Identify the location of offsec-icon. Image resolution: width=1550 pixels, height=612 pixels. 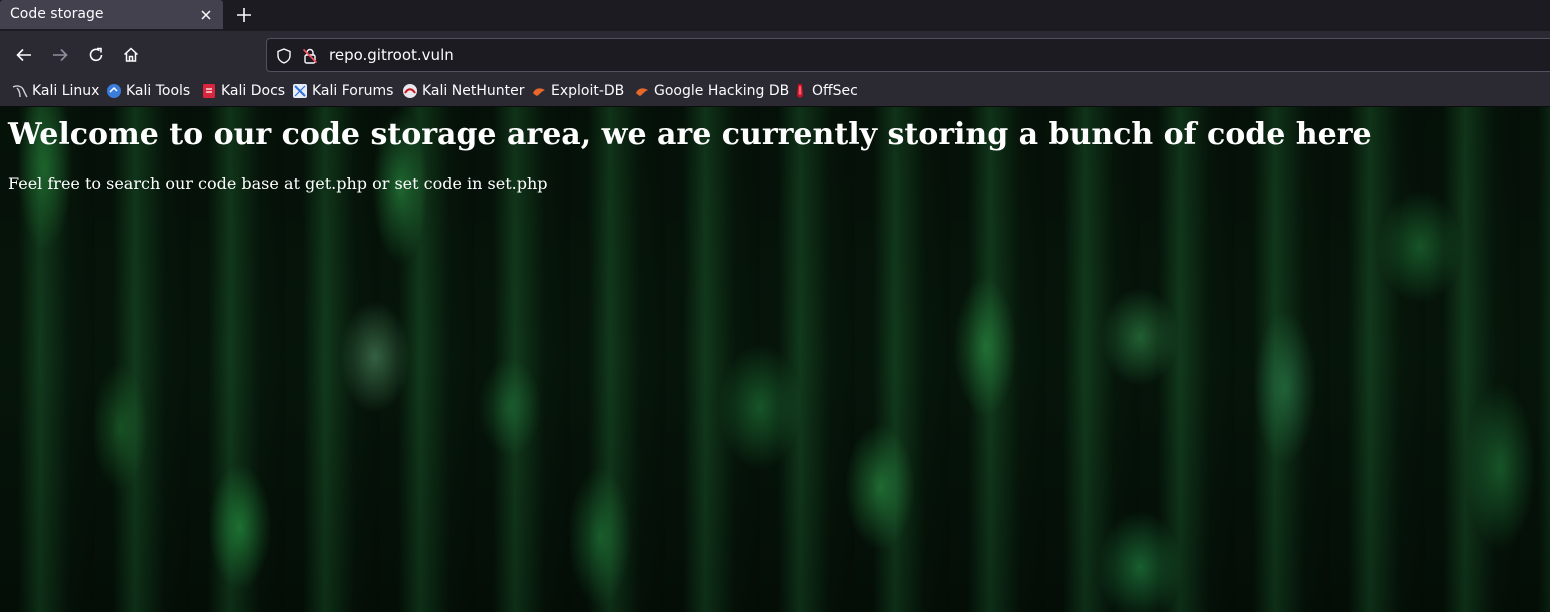
(800, 91).